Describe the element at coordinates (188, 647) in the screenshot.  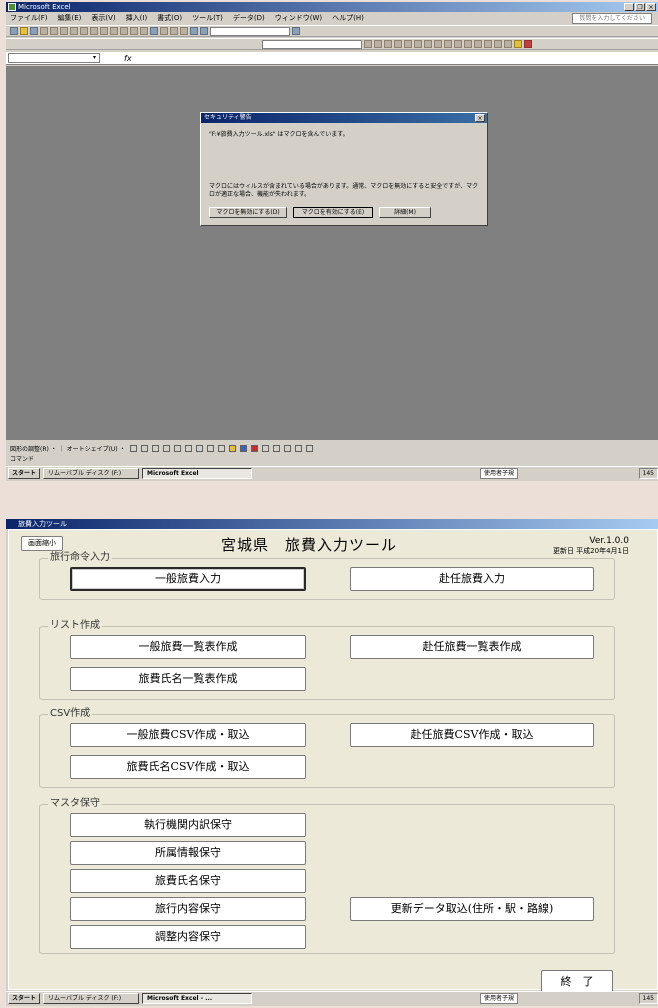
I see `general-travel-list-button: 一般旅費一覧表作成` at that location.